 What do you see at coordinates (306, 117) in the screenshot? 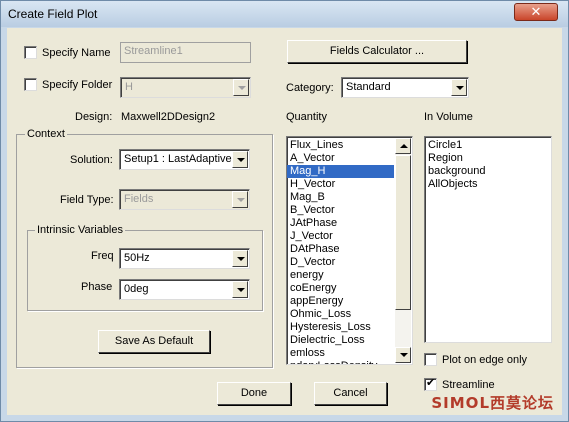
I see `quantity-label: Quantity` at bounding box center [306, 117].